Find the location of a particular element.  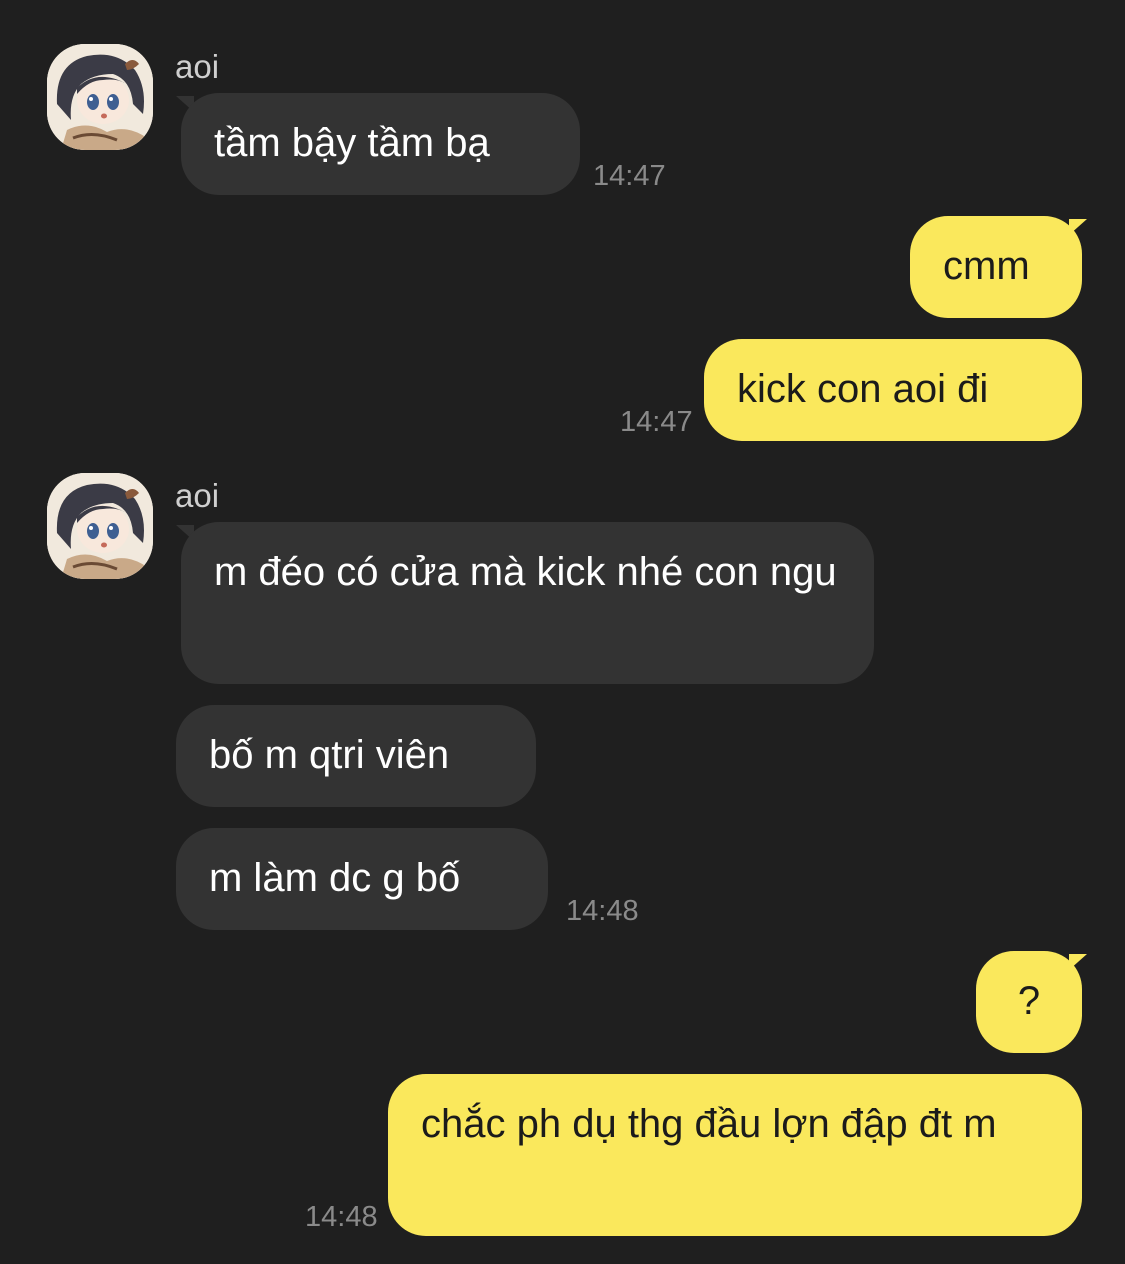

message-bubble: ? is located at coordinates (1029, 1002).